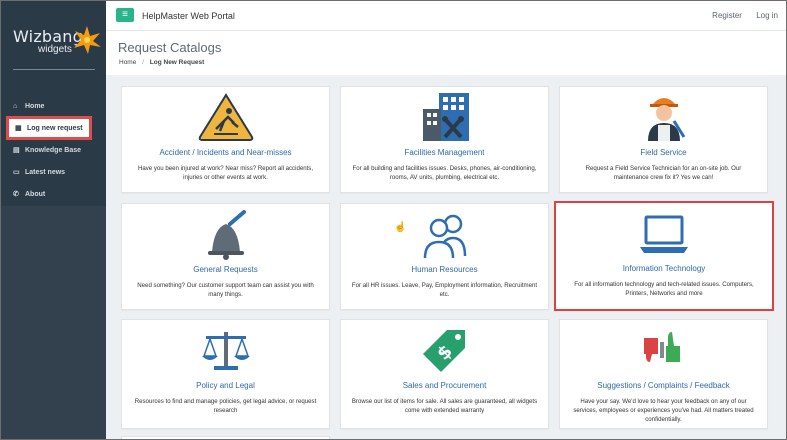 The image size is (787, 440). Describe the element at coordinates (53, 36) in the screenshot. I see `brand-logo: Wizbang widgets` at that location.